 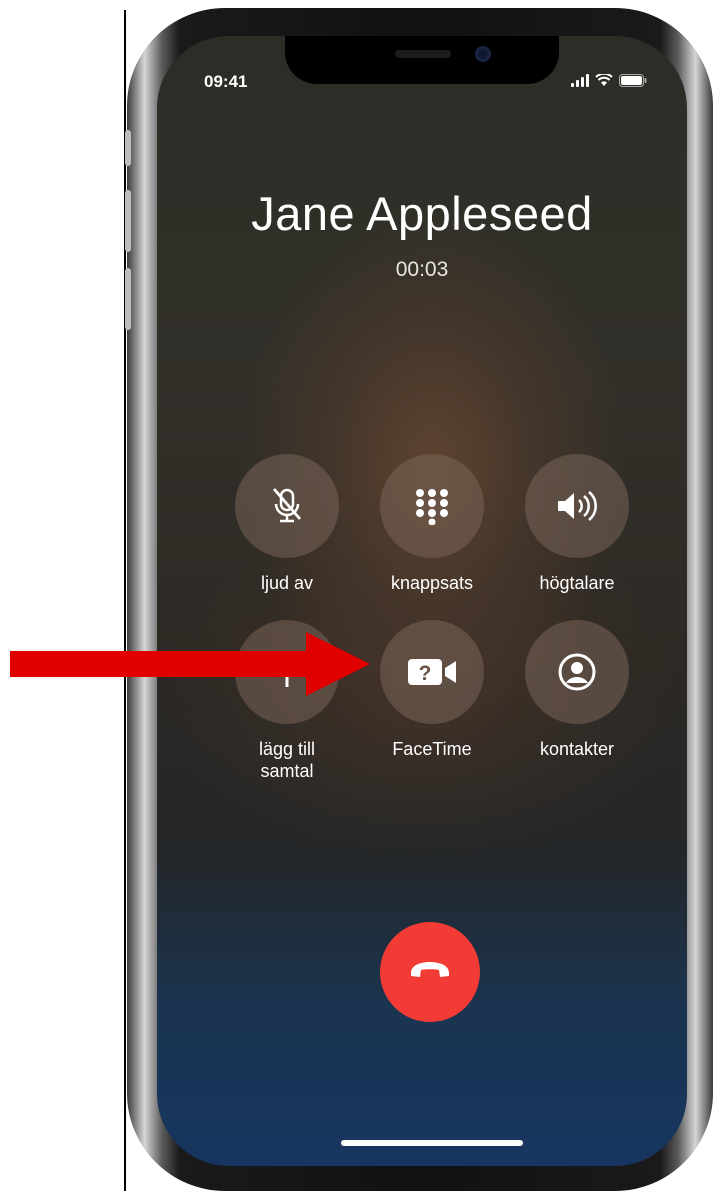 What do you see at coordinates (422, 60) in the screenshot?
I see `notch` at bounding box center [422, 60].